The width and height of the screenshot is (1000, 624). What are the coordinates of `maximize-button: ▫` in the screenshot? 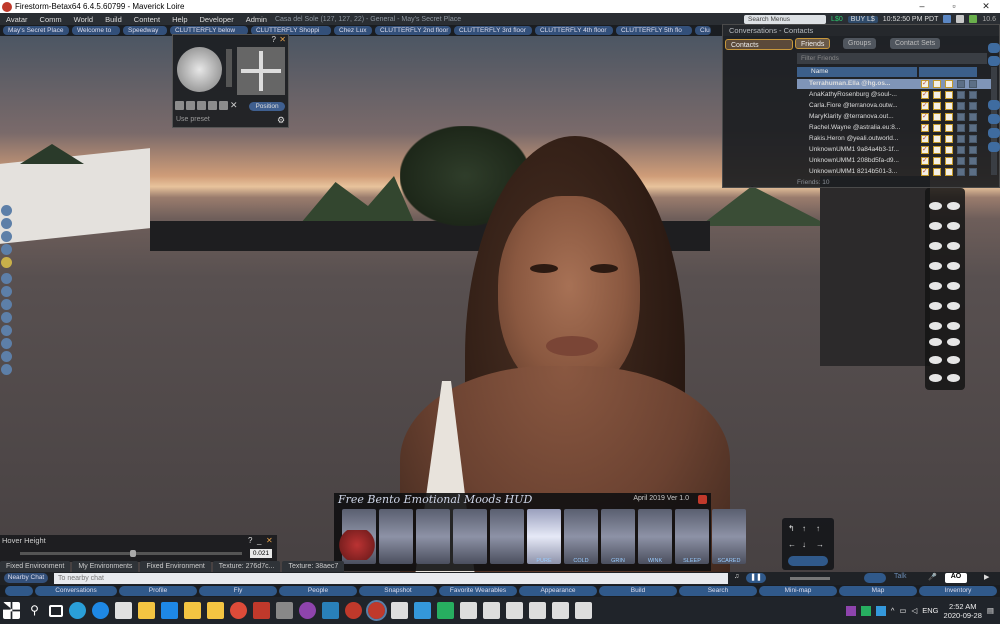 It's located at (954, 6).